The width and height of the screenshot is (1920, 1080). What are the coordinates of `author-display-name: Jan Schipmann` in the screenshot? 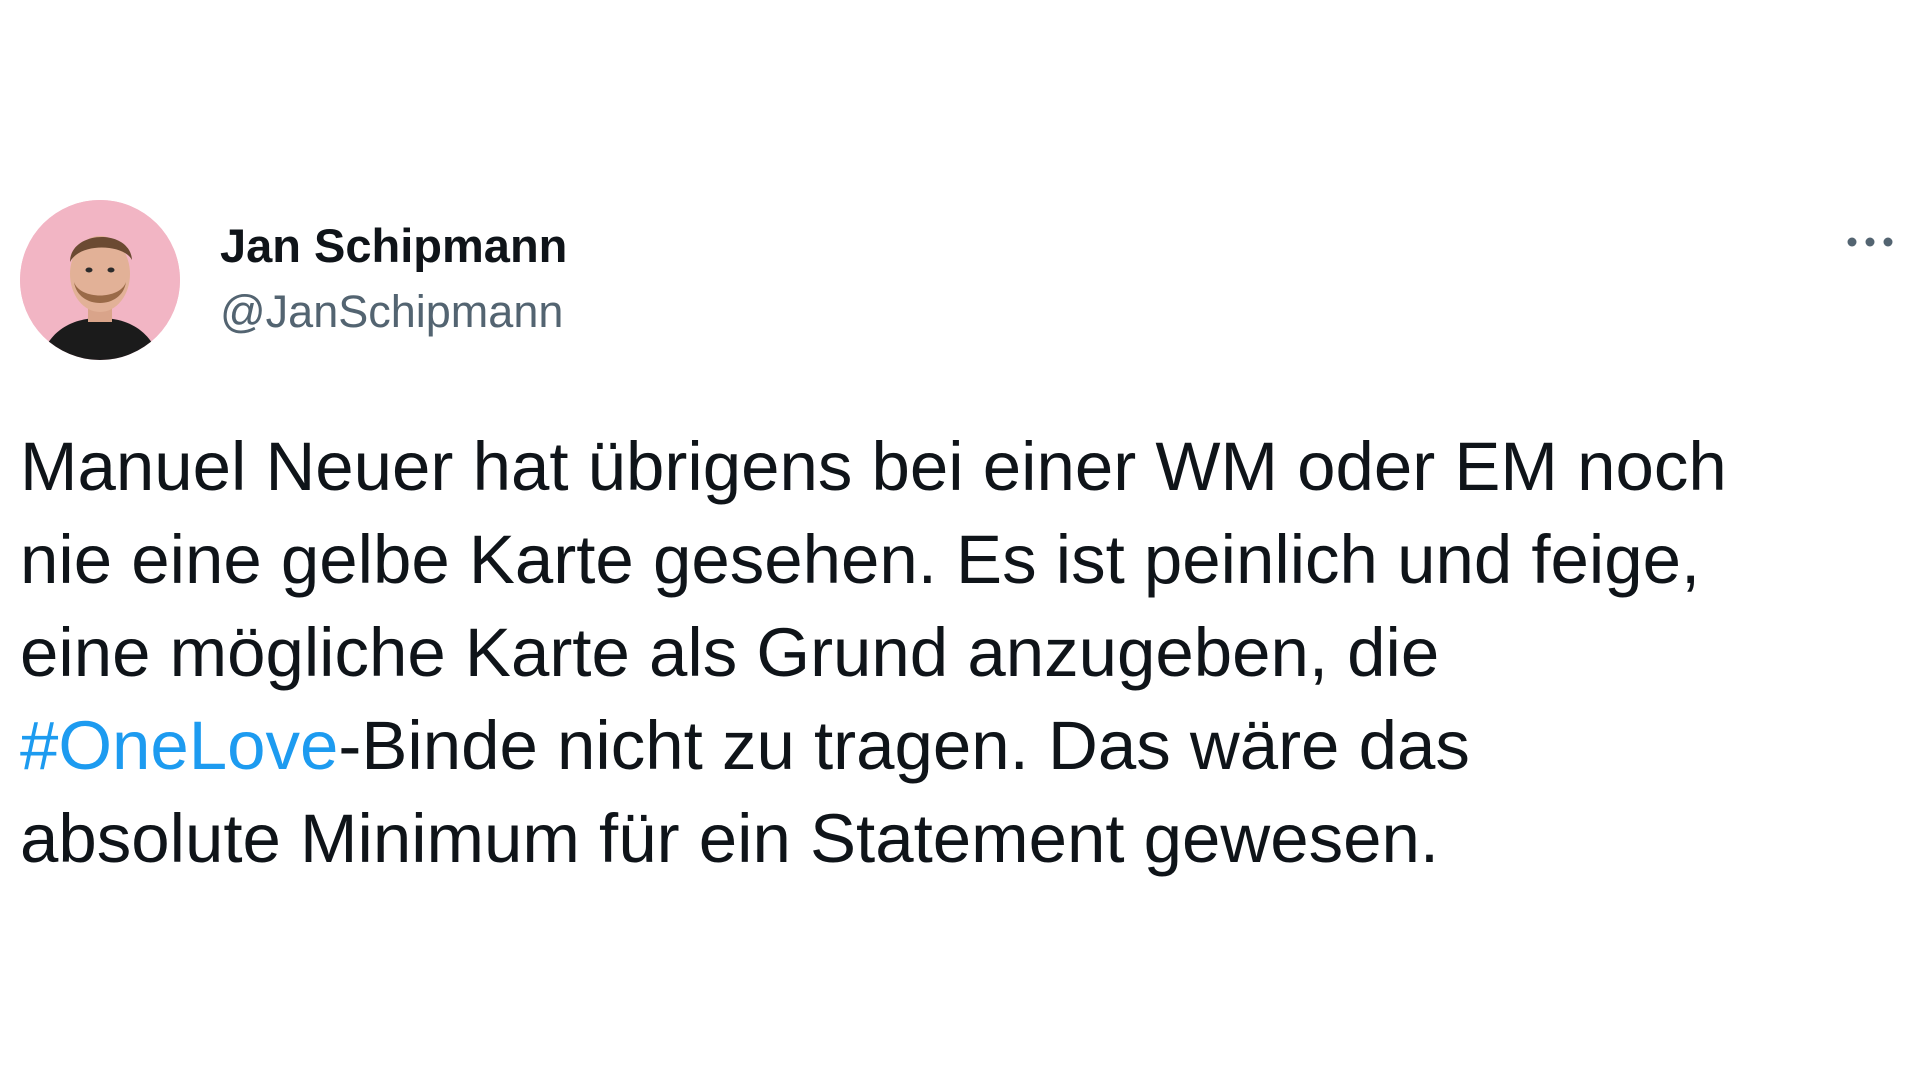 It's located at (393, 246).